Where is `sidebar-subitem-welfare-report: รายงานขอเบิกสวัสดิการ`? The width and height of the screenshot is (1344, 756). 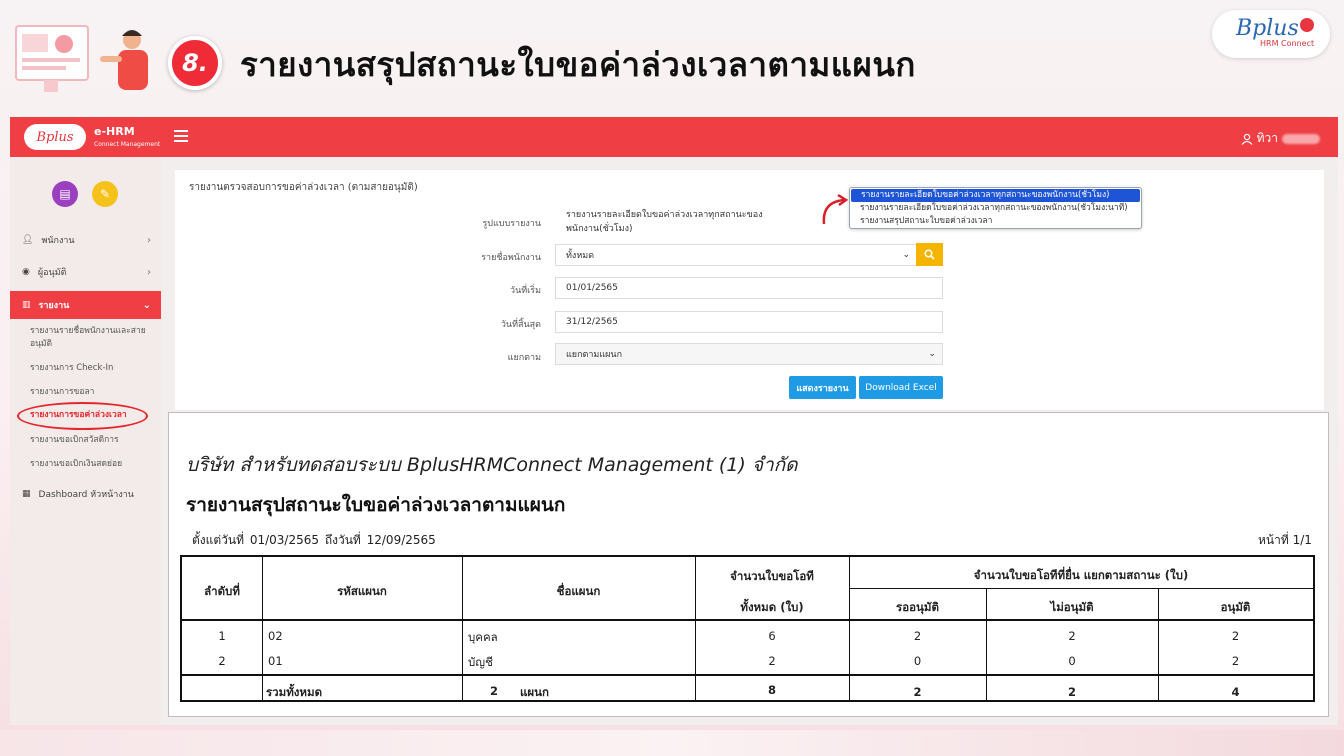 sidebar-subitem-welfare-report: รายงานขอเบิกสวัสดิการ is located at coordinates (92, 440).